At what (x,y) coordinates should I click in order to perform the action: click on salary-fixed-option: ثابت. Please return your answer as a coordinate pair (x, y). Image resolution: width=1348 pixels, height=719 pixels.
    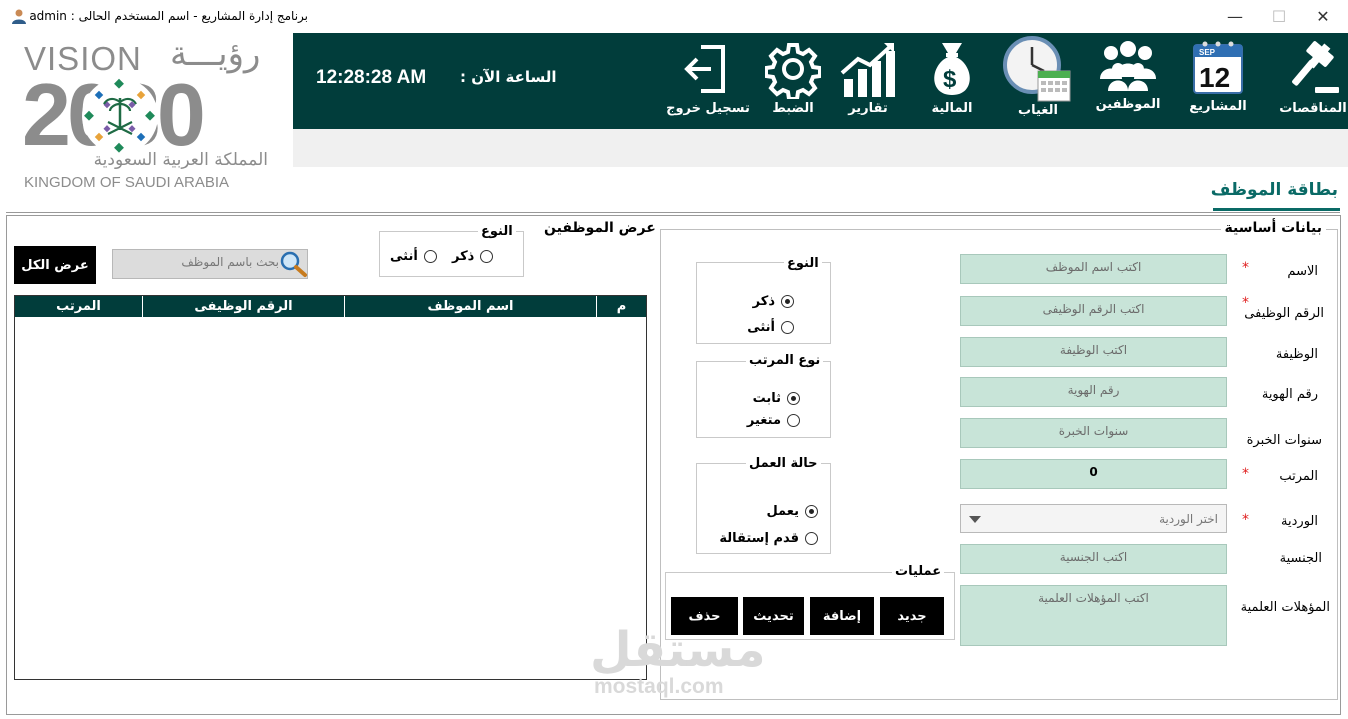
    Looking at the image, I should click on (776, 398).